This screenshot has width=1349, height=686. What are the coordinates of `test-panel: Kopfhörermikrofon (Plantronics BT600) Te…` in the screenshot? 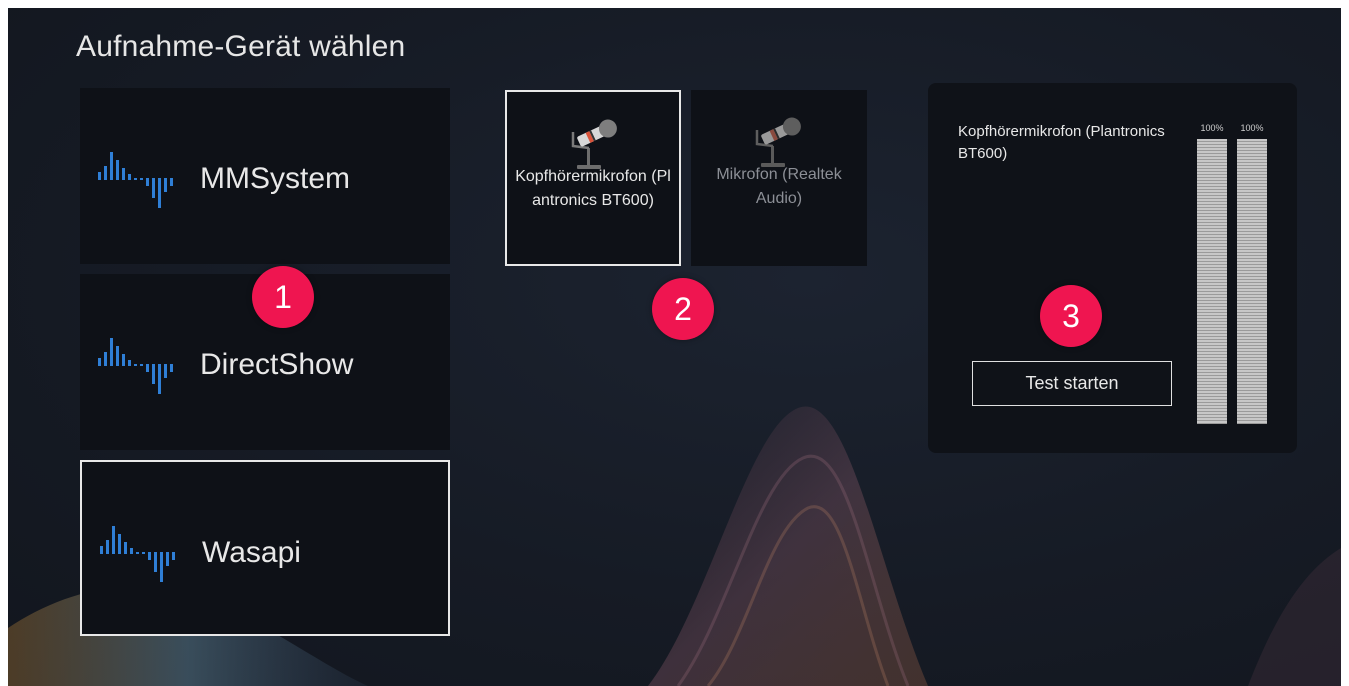 It's located at (1112, 268).